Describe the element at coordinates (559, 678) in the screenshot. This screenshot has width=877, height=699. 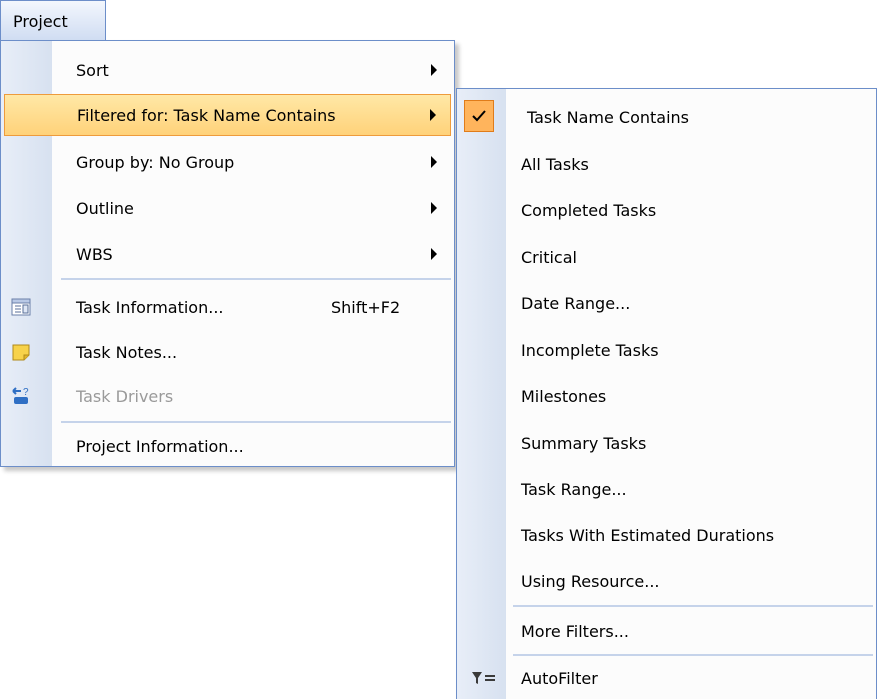
I see `menu-item-label: AutoFilter` at that location.